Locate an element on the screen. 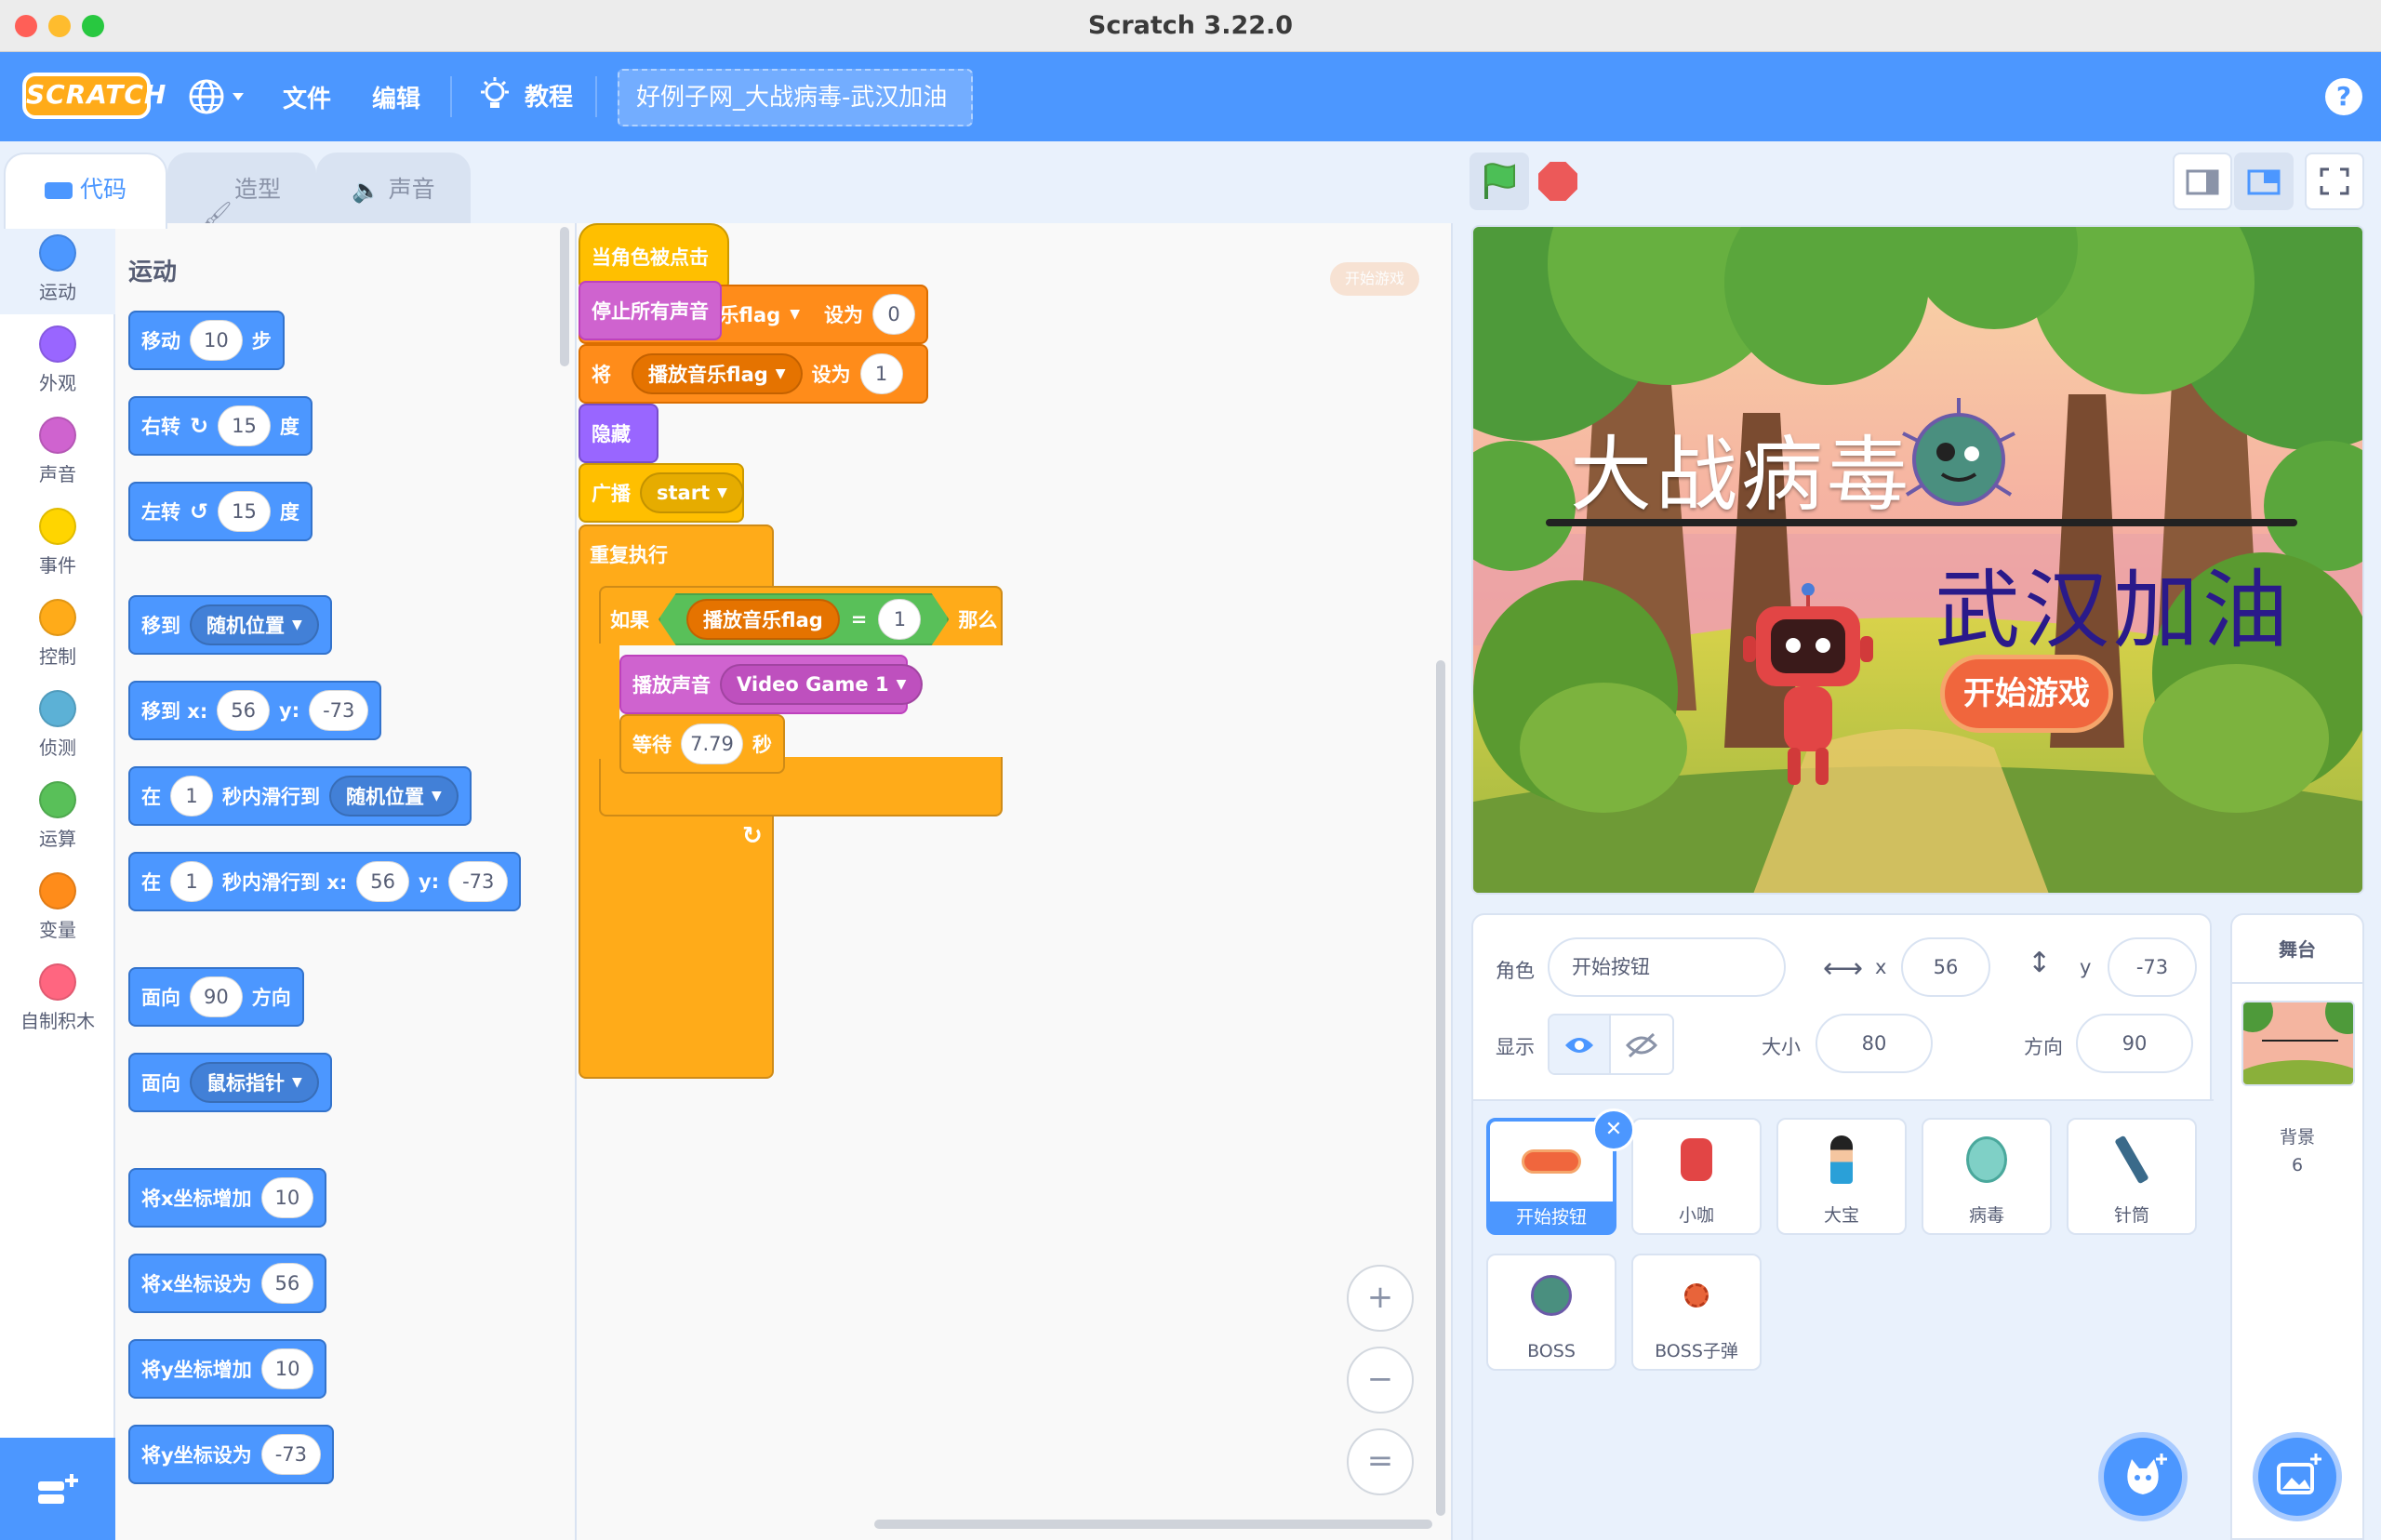 The image size is (2381, 1540). x-input: 56 is located at coordinates (1945, 967).